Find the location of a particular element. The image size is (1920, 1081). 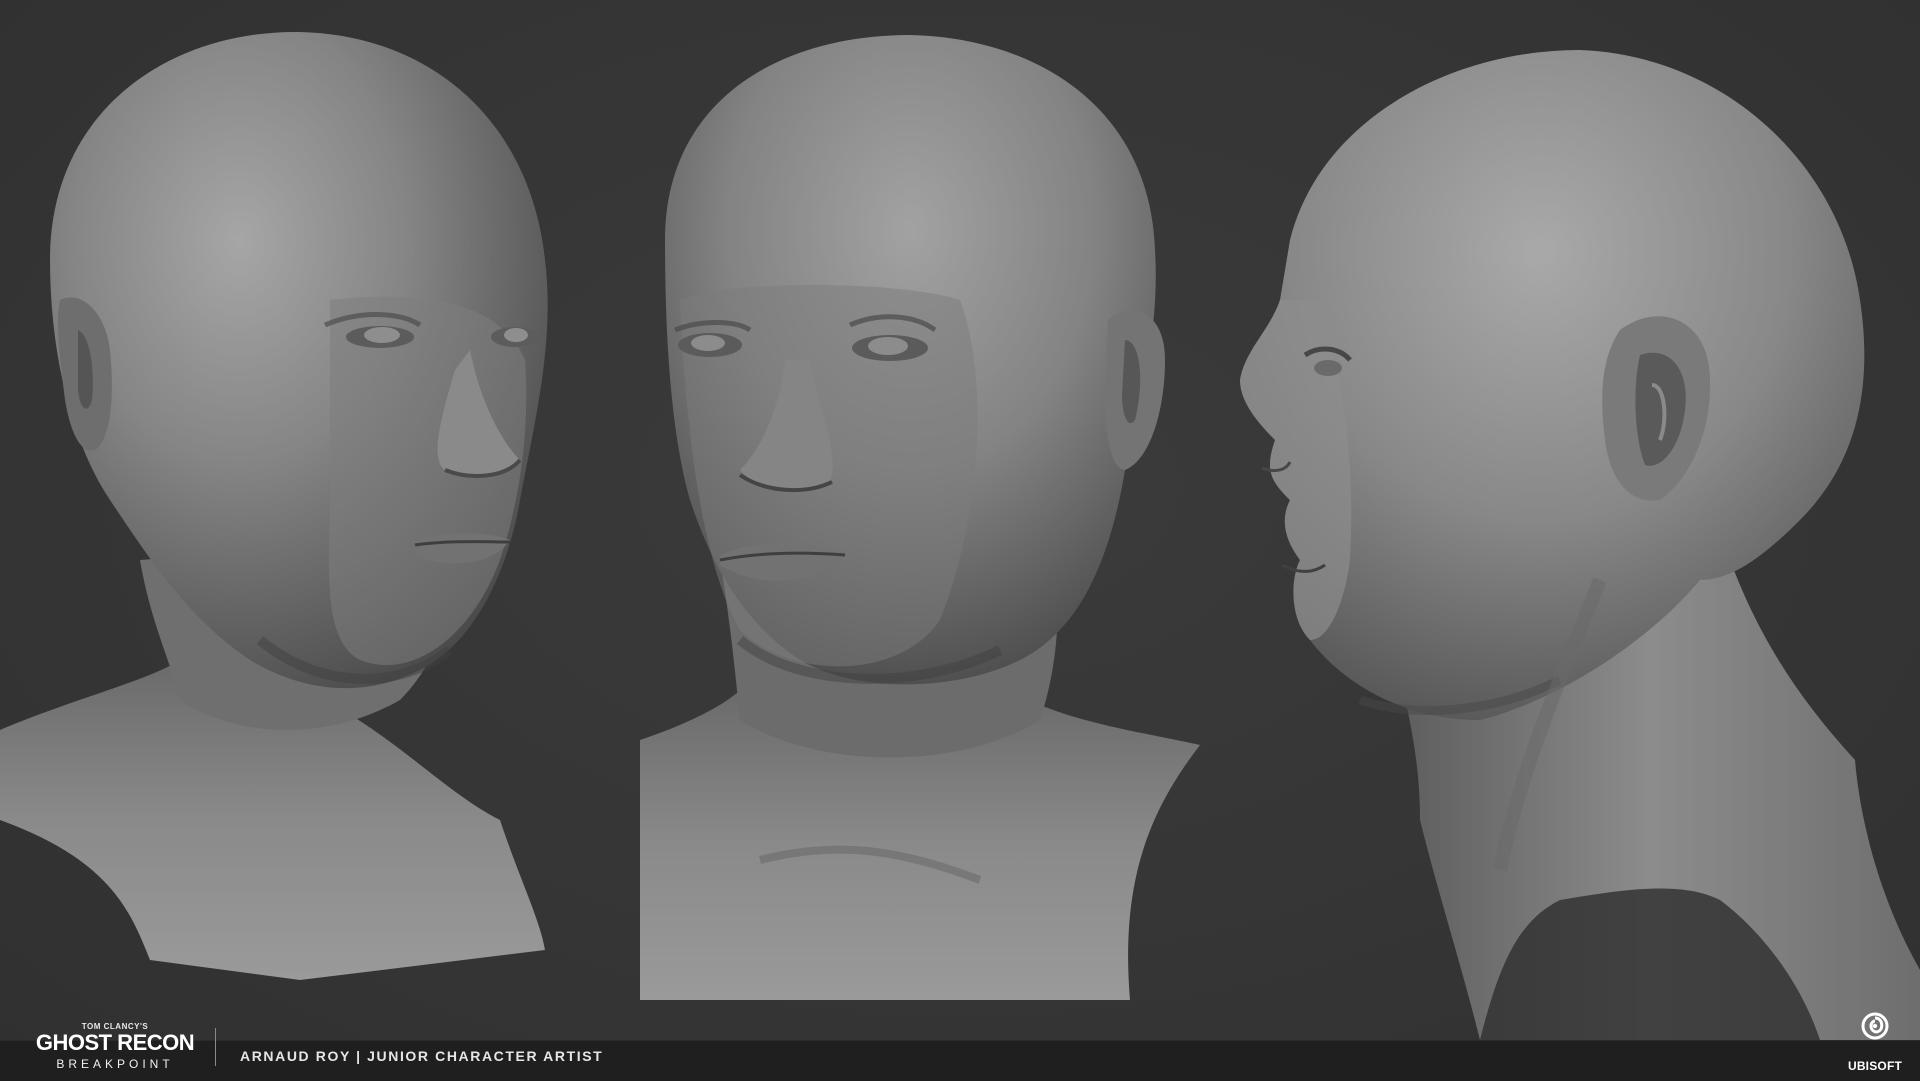

publisher-logo-label: UBISOFT is located at coordinates (1875, 1066).